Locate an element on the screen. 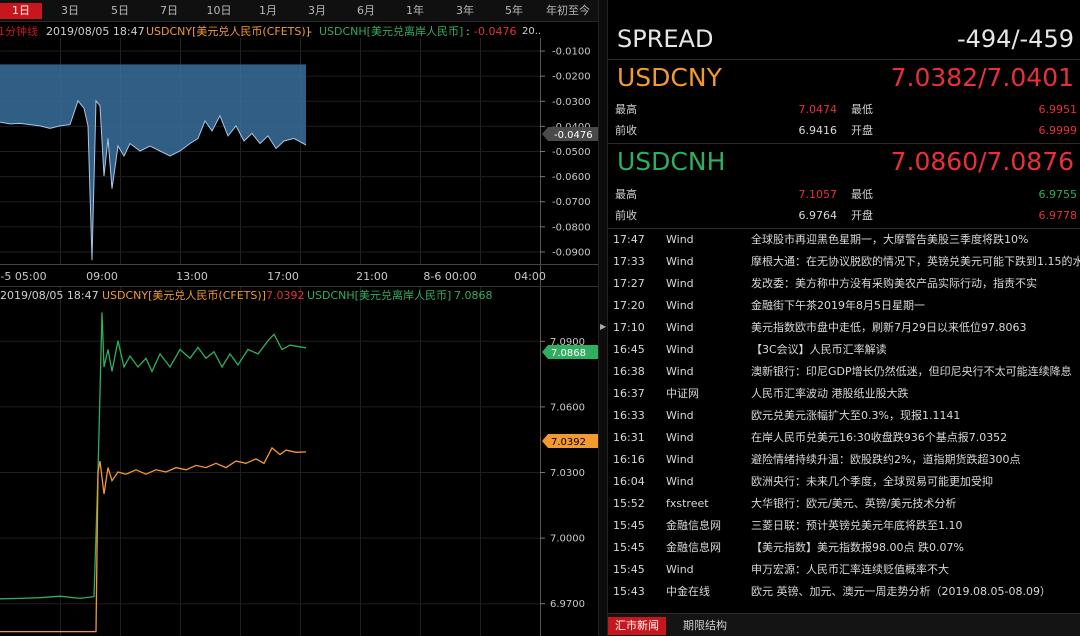 Image resolution: width=1080 pixels, height=636 pixels. news-item: 15:45 金融信息网 【美元指数】美元指数报98.00点 跌0.07% is located at coordinates (844, 548).